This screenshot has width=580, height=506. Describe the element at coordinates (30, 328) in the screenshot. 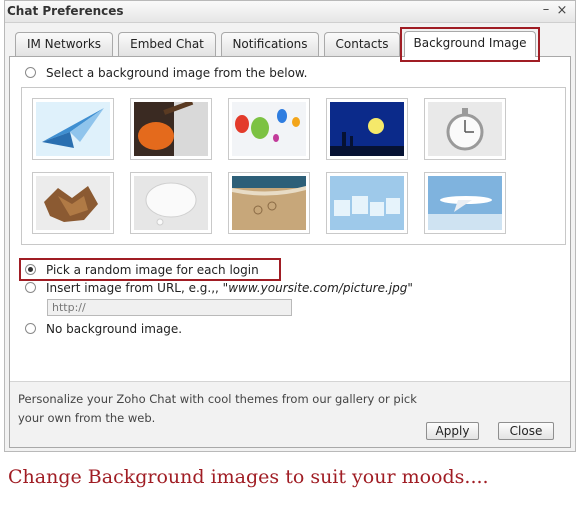

I see `no-background-radio` at that location.